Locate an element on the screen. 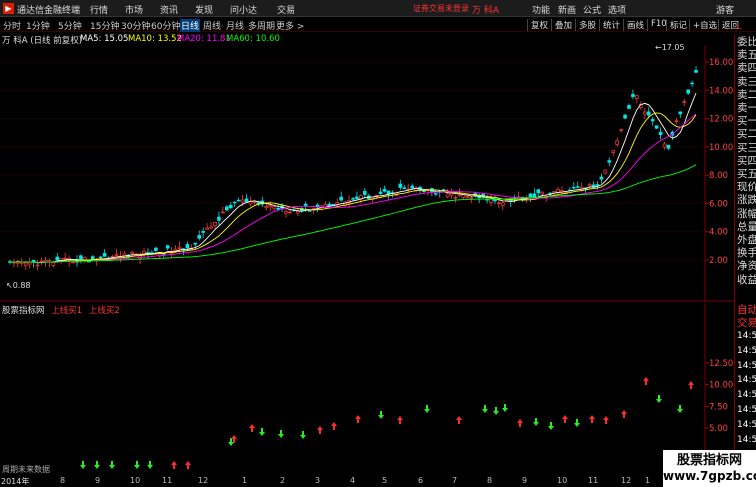 This screenshot has height=487, width=756. stock-label: 万 科A (日线 前复权) is located at coordinates (42, 41).